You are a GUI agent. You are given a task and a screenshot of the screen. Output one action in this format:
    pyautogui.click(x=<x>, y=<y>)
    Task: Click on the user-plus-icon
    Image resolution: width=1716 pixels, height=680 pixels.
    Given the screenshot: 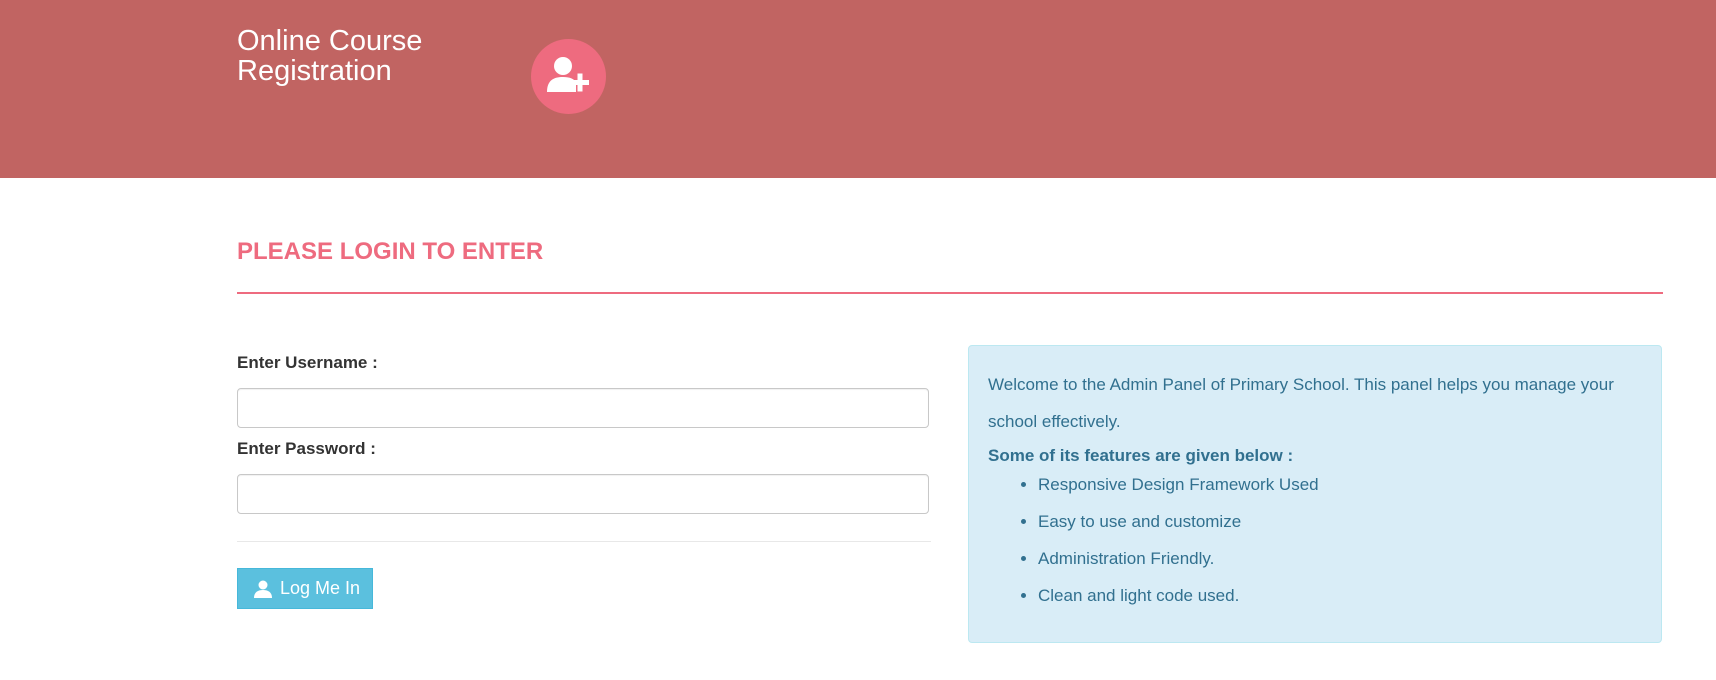 What is the action you would take?
    pyautogui.click(x=568, y=74)
    